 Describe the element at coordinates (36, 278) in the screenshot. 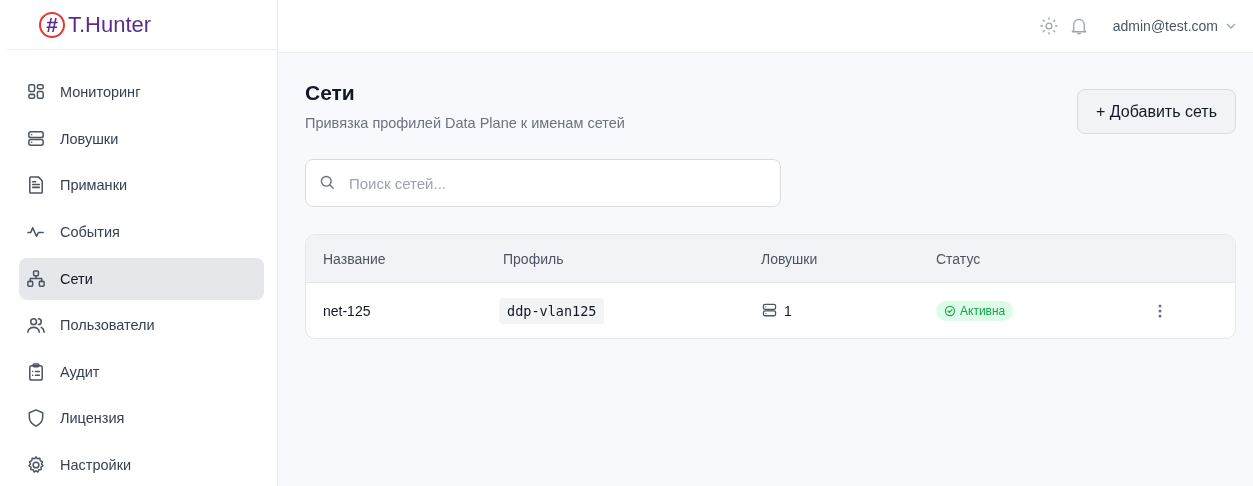

I see `network-icon` at that location.